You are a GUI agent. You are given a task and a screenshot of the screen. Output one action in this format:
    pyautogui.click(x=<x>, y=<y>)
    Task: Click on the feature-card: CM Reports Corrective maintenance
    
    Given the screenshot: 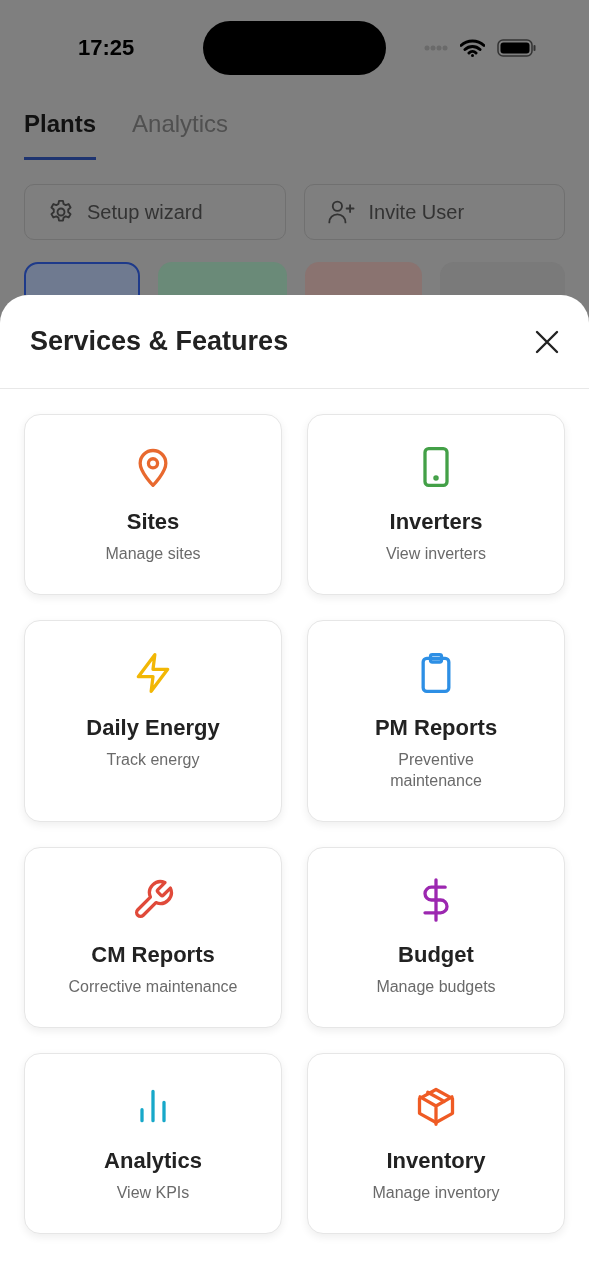 What is the action you would take?
    pyautogui.click(x=153, y=937)
    